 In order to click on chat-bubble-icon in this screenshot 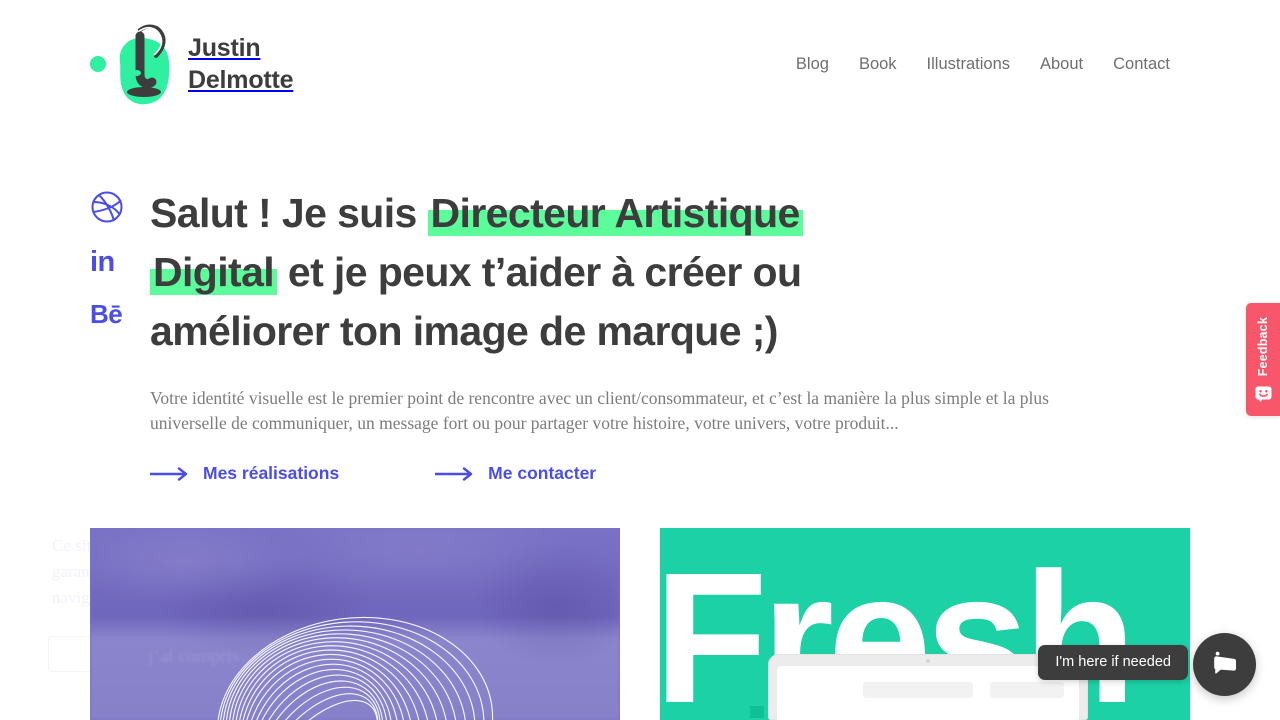, I will do `click(1225, 662)`.